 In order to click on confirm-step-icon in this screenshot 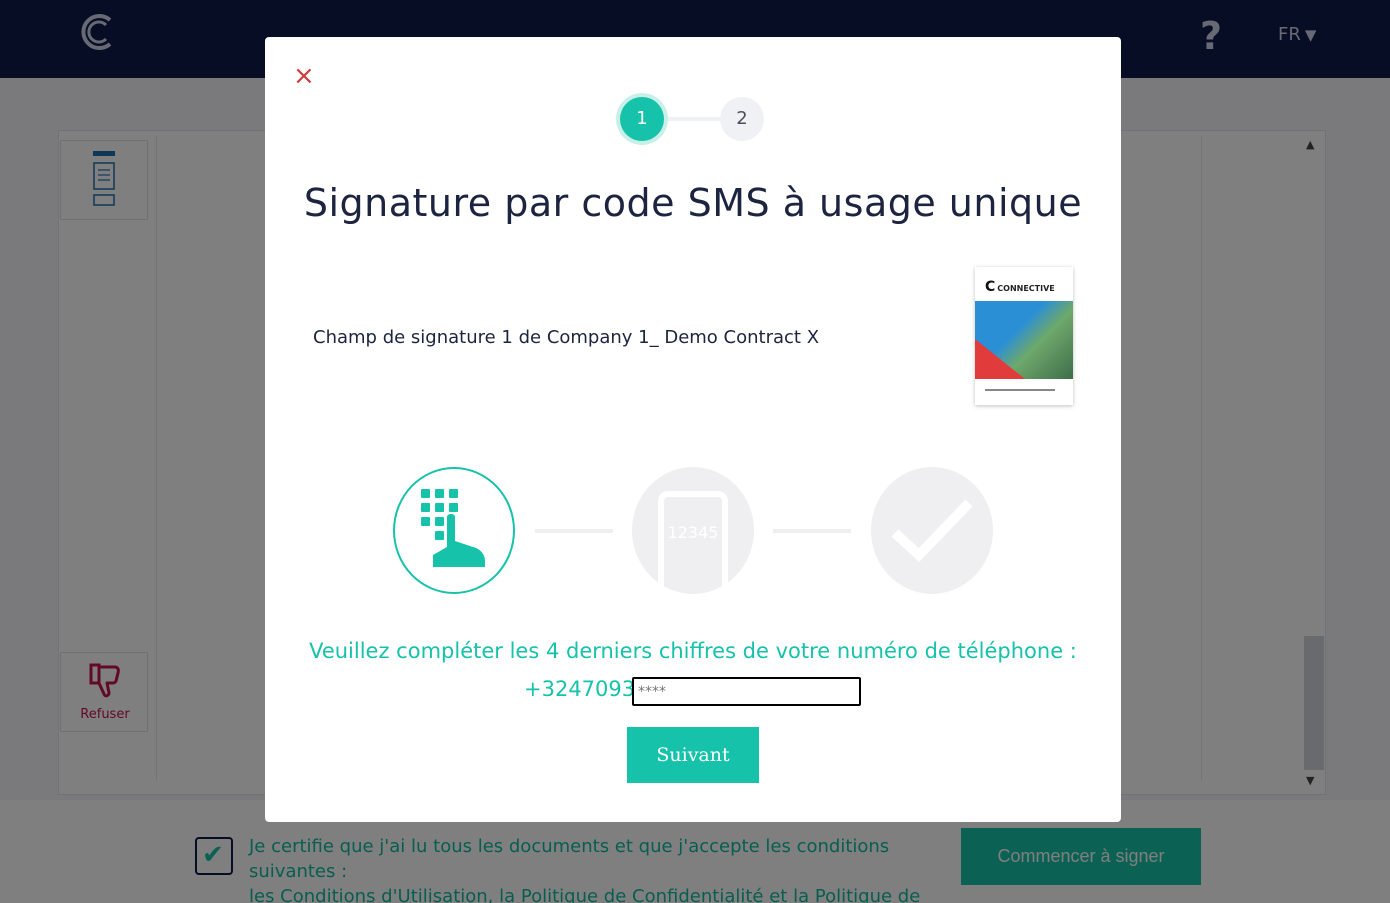, I will do `click(932, 530)`.